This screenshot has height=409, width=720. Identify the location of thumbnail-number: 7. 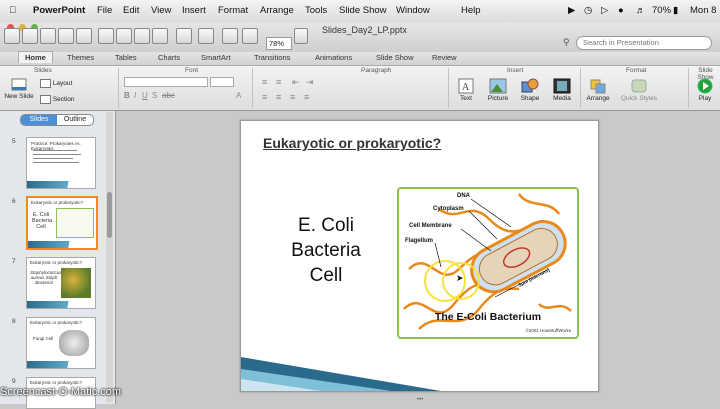
(14, 261).